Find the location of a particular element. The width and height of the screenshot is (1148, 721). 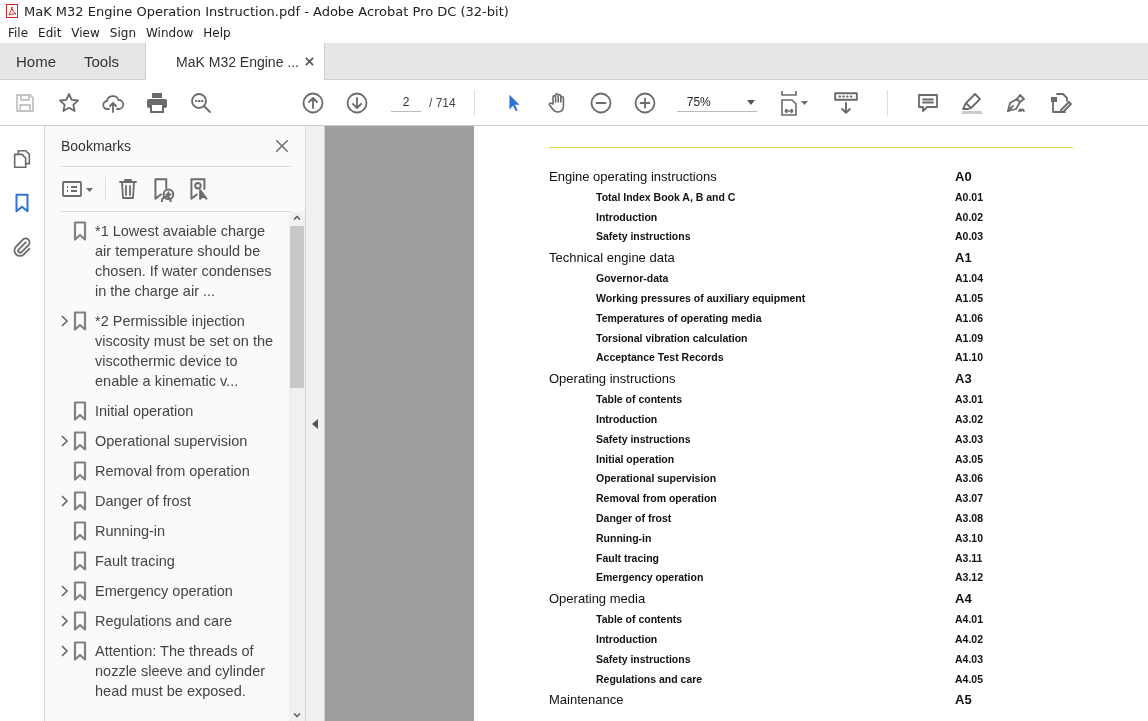

entry-title: Torsional vibration calculation is located at coordinates (672, 337).